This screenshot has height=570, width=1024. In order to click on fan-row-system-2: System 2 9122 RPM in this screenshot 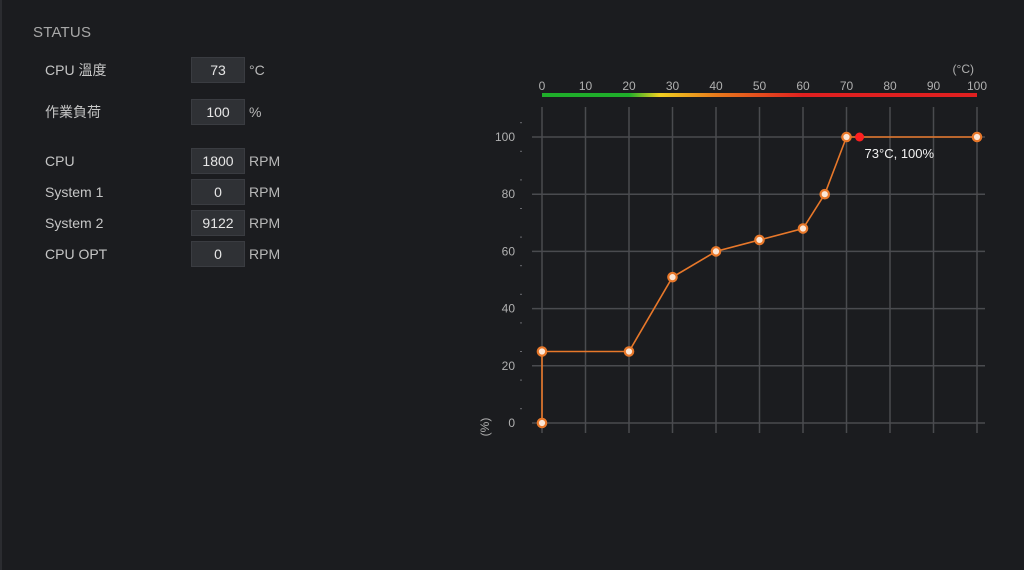, I will do `click(162, 223)`.